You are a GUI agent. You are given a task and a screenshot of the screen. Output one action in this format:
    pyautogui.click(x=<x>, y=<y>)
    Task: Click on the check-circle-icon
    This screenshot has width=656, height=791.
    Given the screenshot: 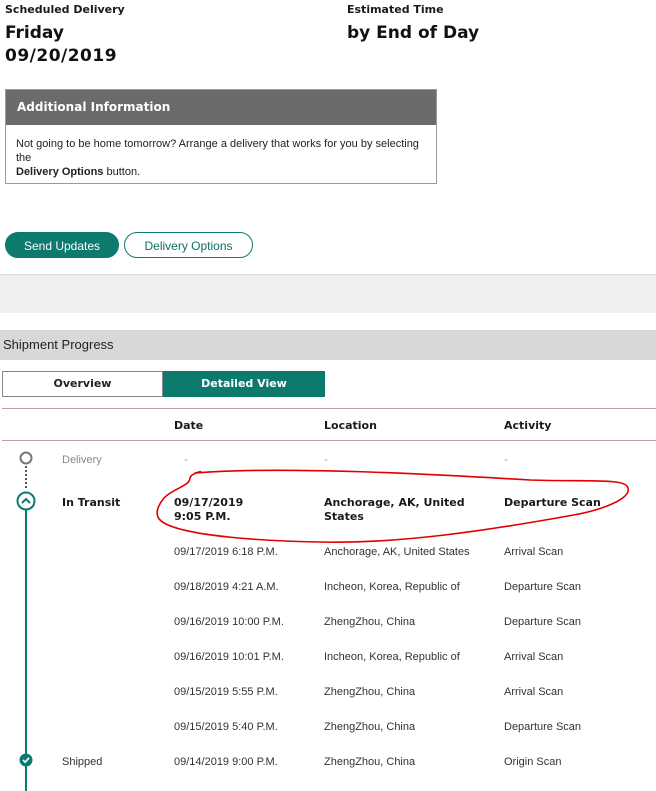 What is the action you would take?
    pyautogui.click(x=26, y=760)
    